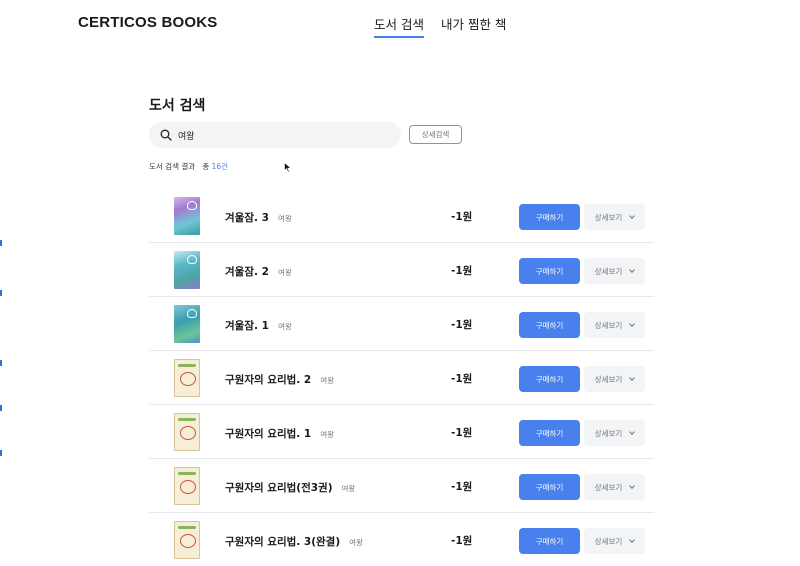 The image size is (800, 566). Describe the element at coordinates (282, 542) in the screenshot. I see `book-title: 구원자의 요리법. 3(완결)` at that location.